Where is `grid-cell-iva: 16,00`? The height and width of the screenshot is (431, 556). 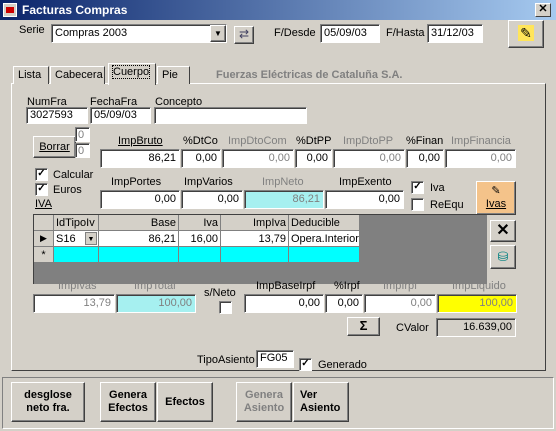
grid-cell-iva: 16,00 is located at coordinates (199, 238).